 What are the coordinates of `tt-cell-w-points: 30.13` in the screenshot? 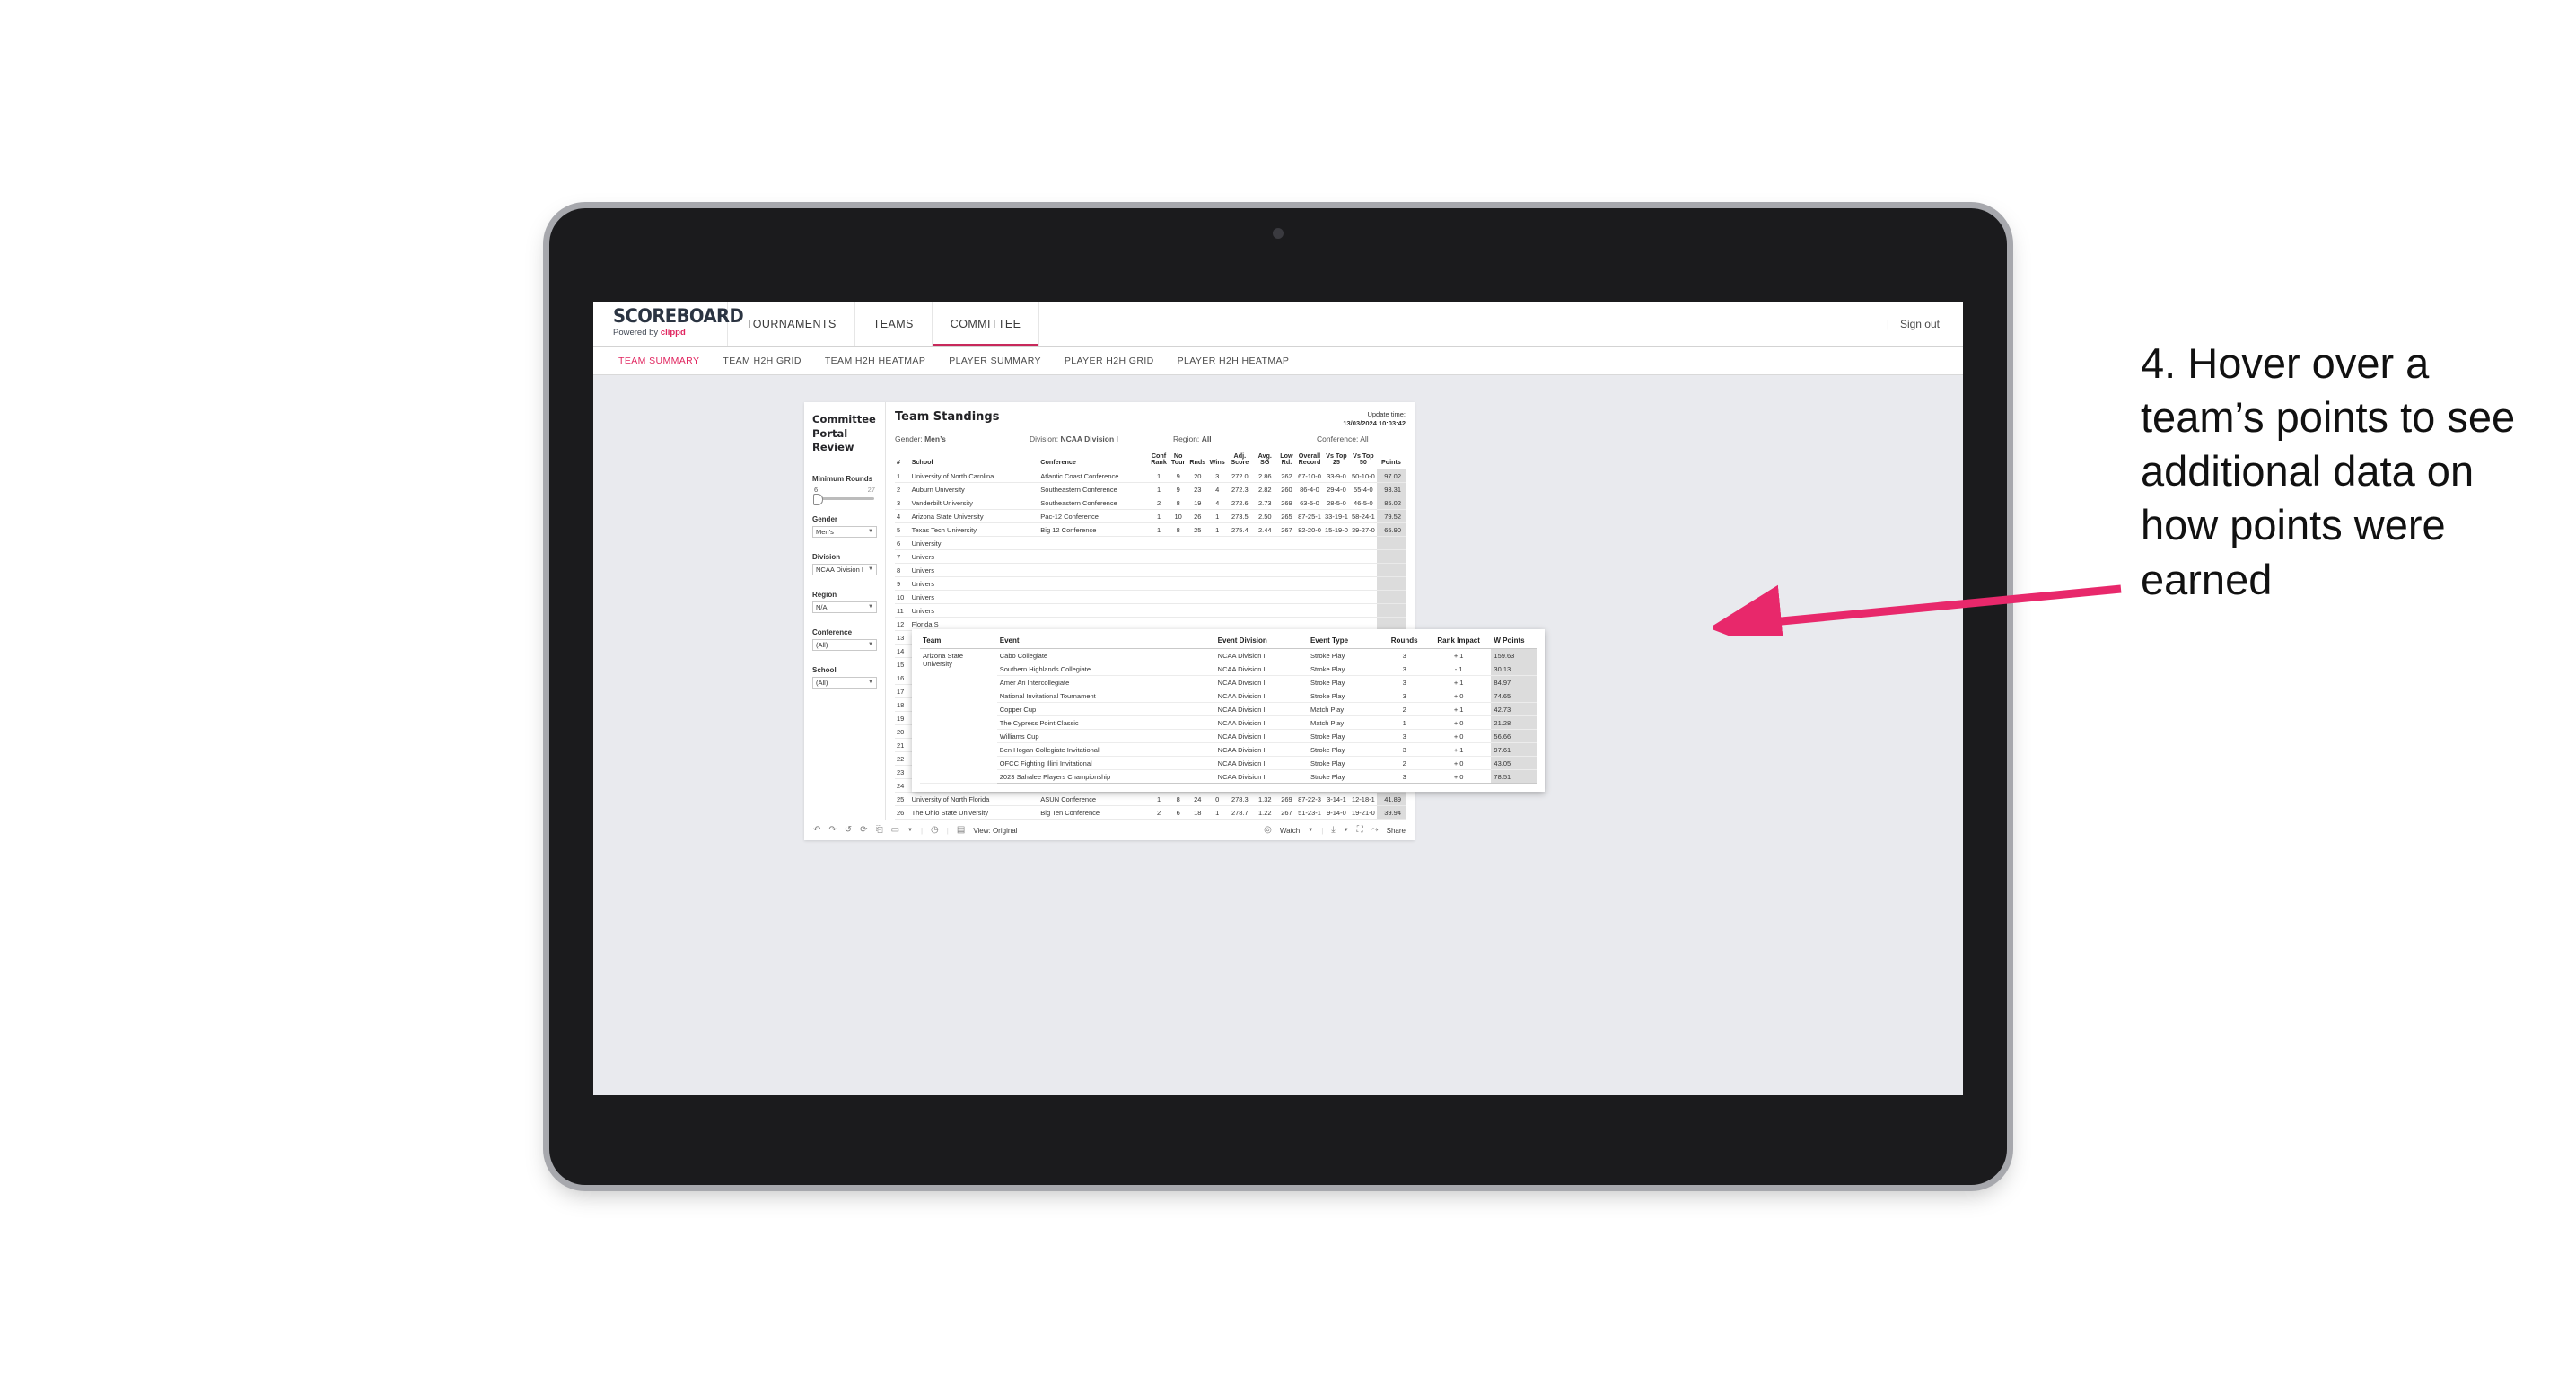 It's located at (1514, 669).